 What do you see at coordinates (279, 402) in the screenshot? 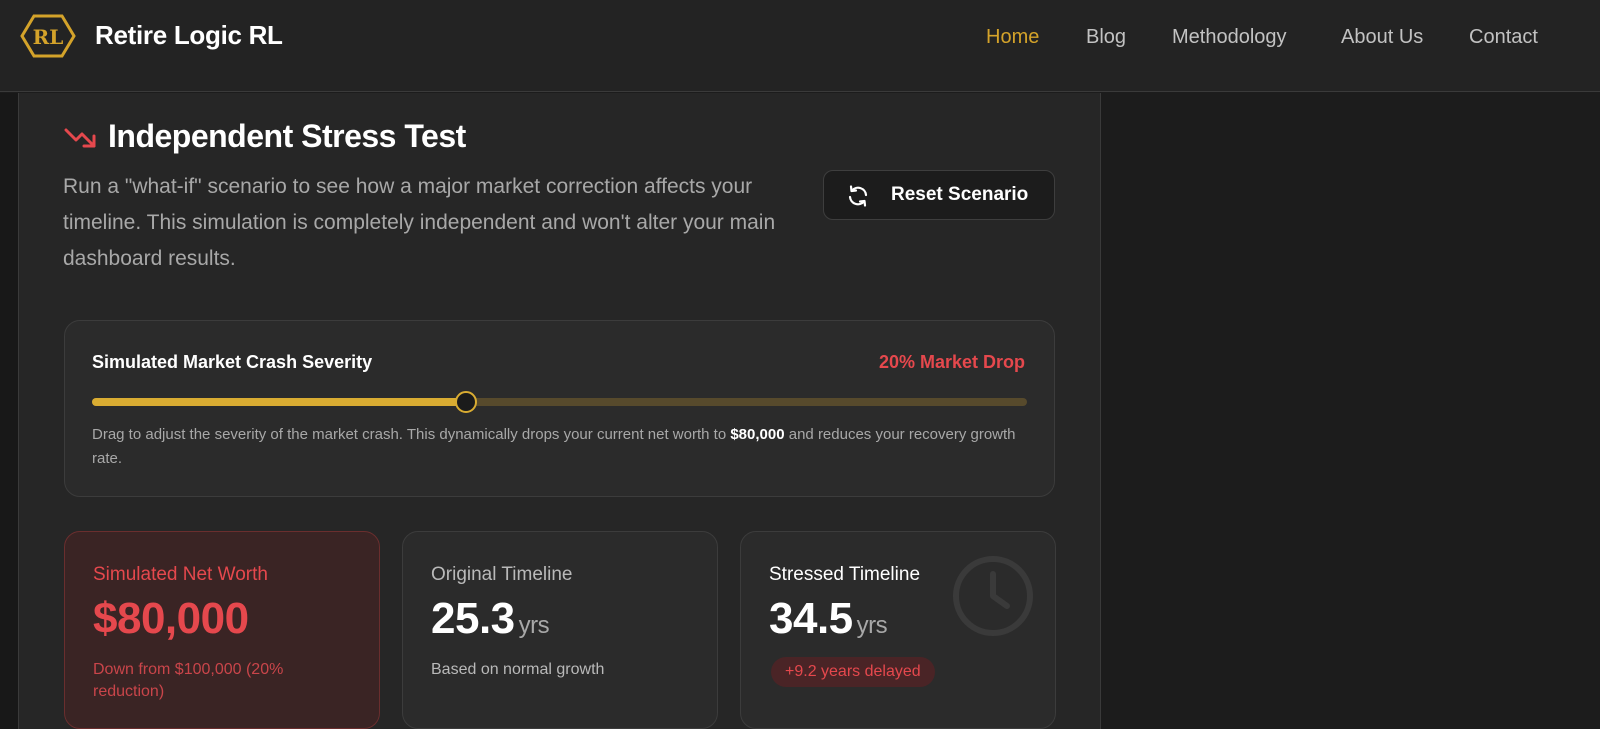
I see `slider-fill` at bounding box center [279, 402].